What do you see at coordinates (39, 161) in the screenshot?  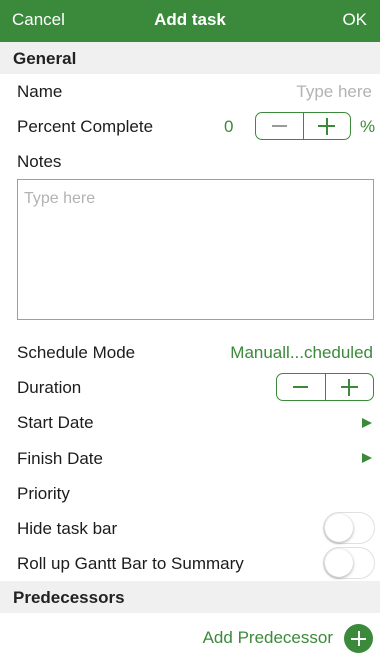 I see `notes-label: Notes` at bounding box center [39, 161].